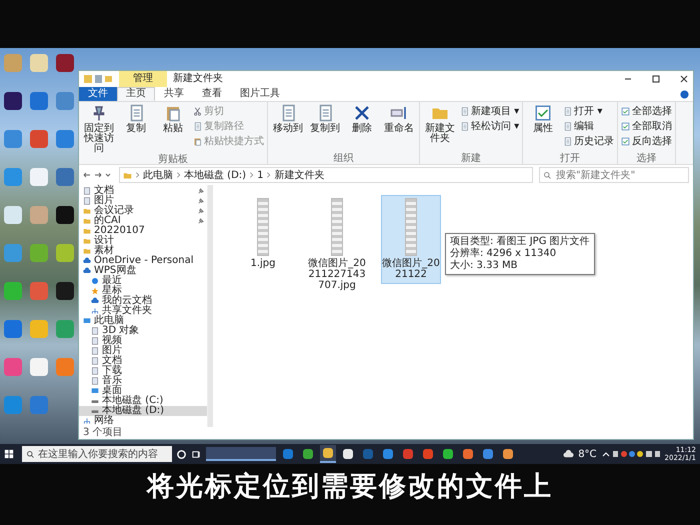  Describe the element at coordinates (647, 141) in the screenshot. I see `ribbon-button: 反向选择` at that location.